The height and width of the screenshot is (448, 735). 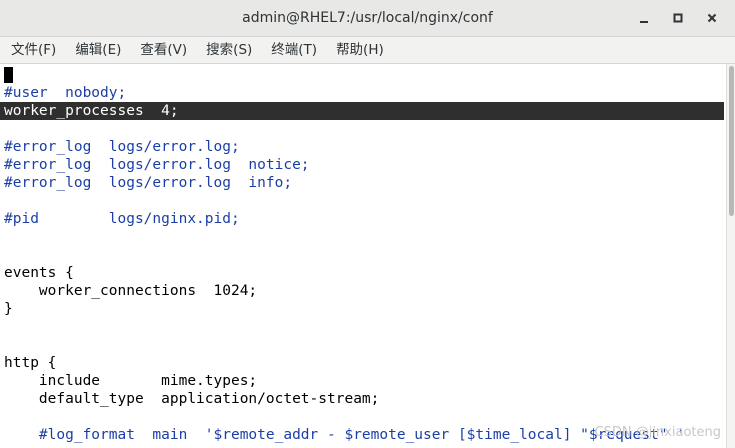 I want to click on terminal-line: events {, so click(x=39, y=273).